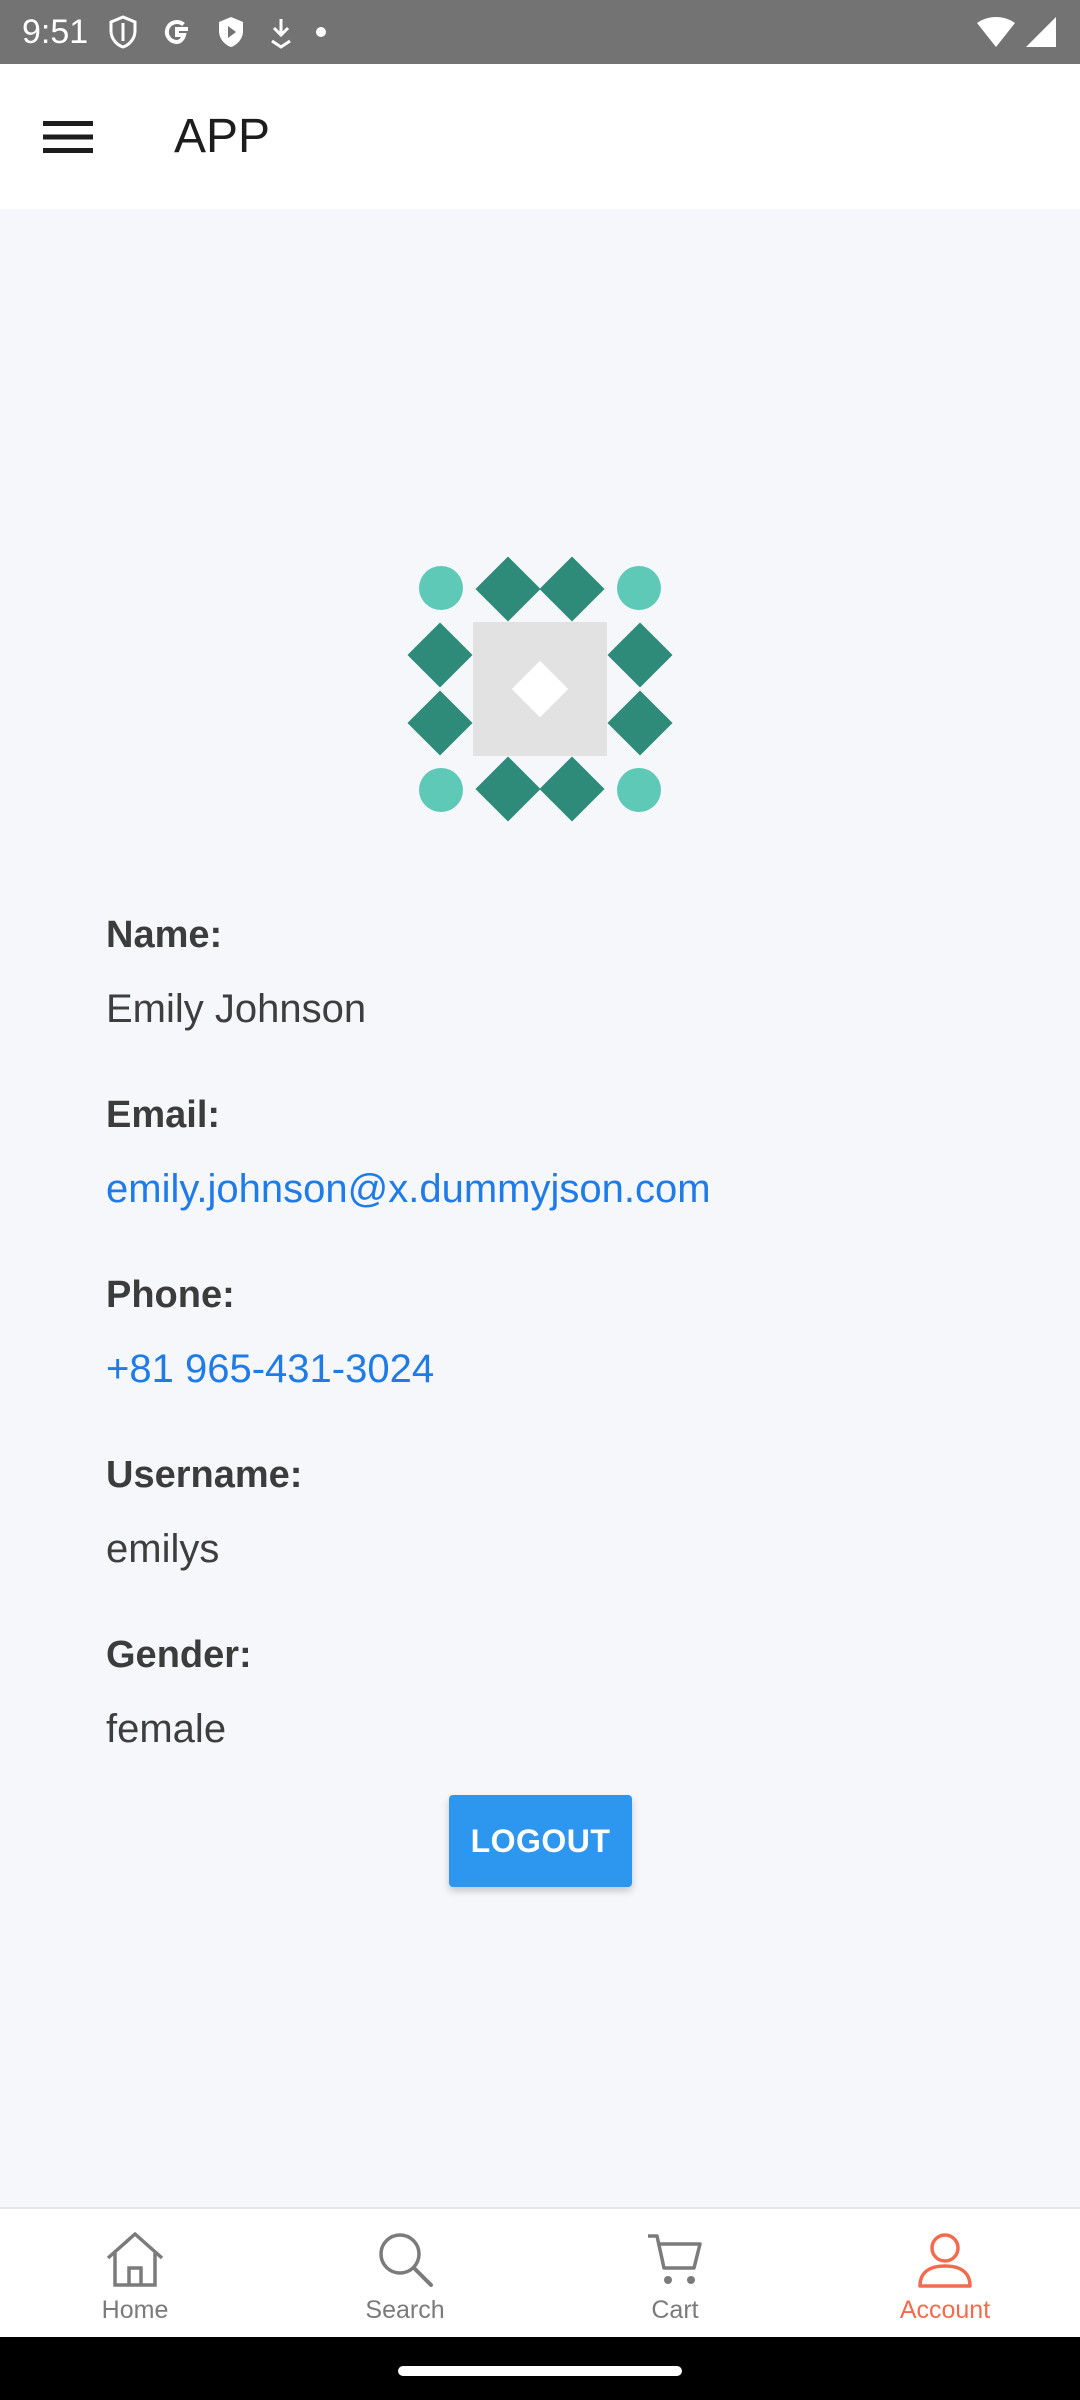 The height and width of the screenshot is (2400, 1080). Describe the element at coordinates (163, 1549) in the screenshot. I see `username-value: emilys` at that location.